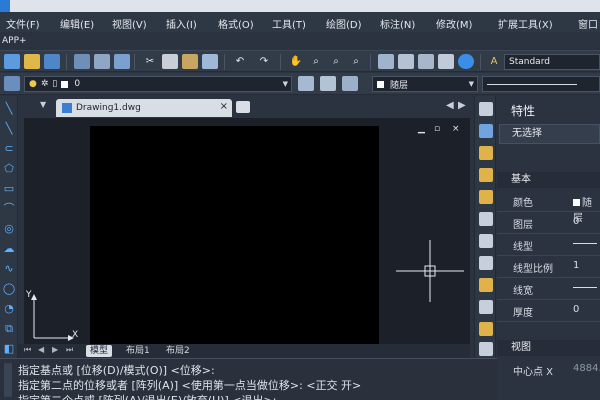 This screenshot has height=400, width=600. I want to click on stretch-icon, so click(486, 285).